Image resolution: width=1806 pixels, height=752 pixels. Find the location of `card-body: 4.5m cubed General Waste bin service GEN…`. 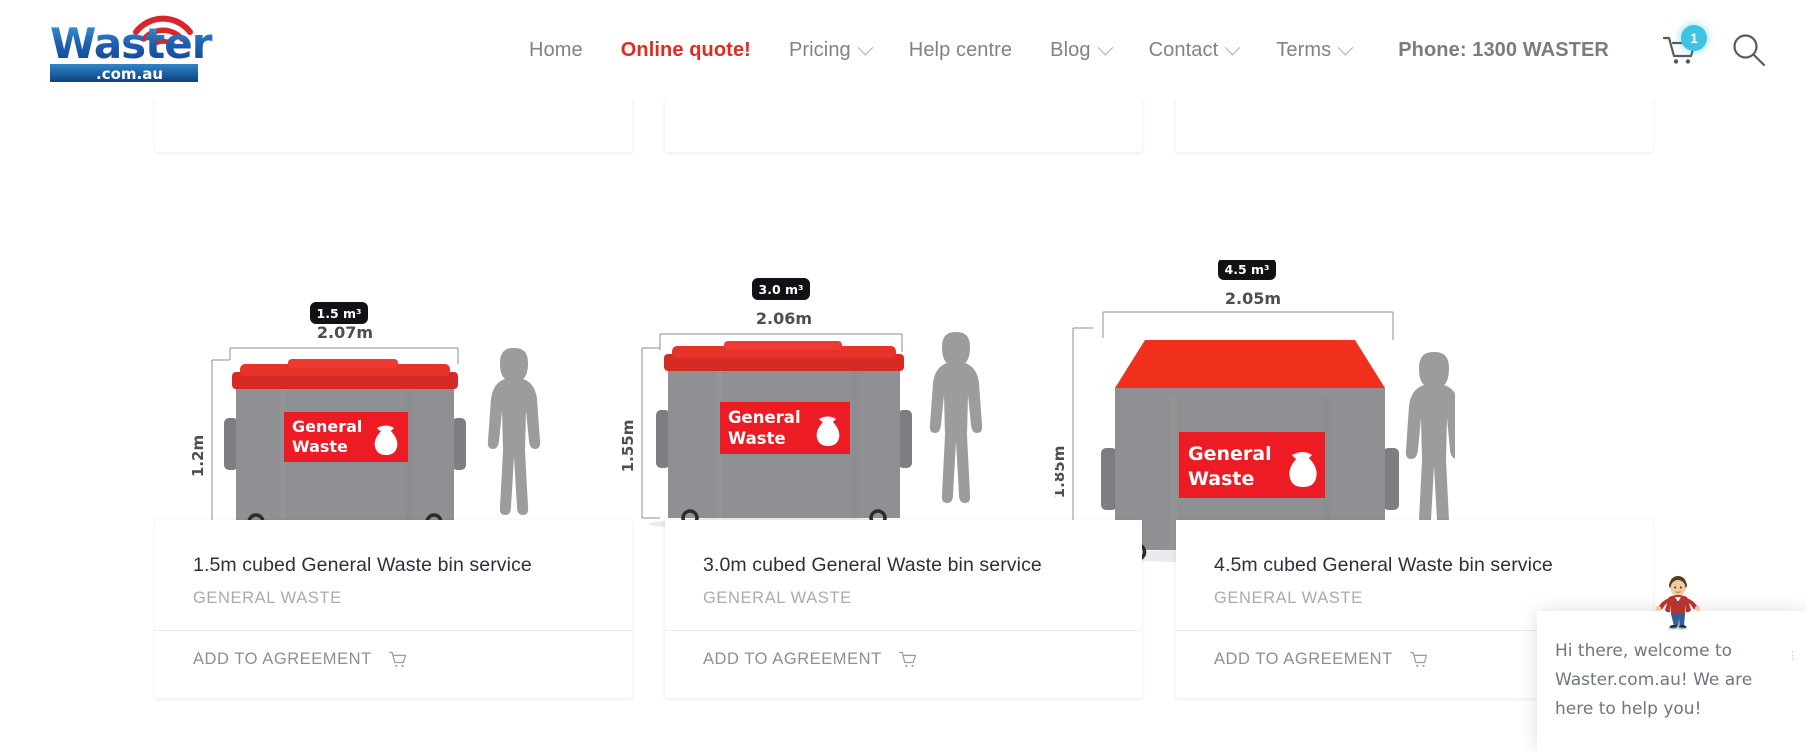

card-body: 4.5m cubed General Waste bin service GEN… is located at coordinates (1414, 564).